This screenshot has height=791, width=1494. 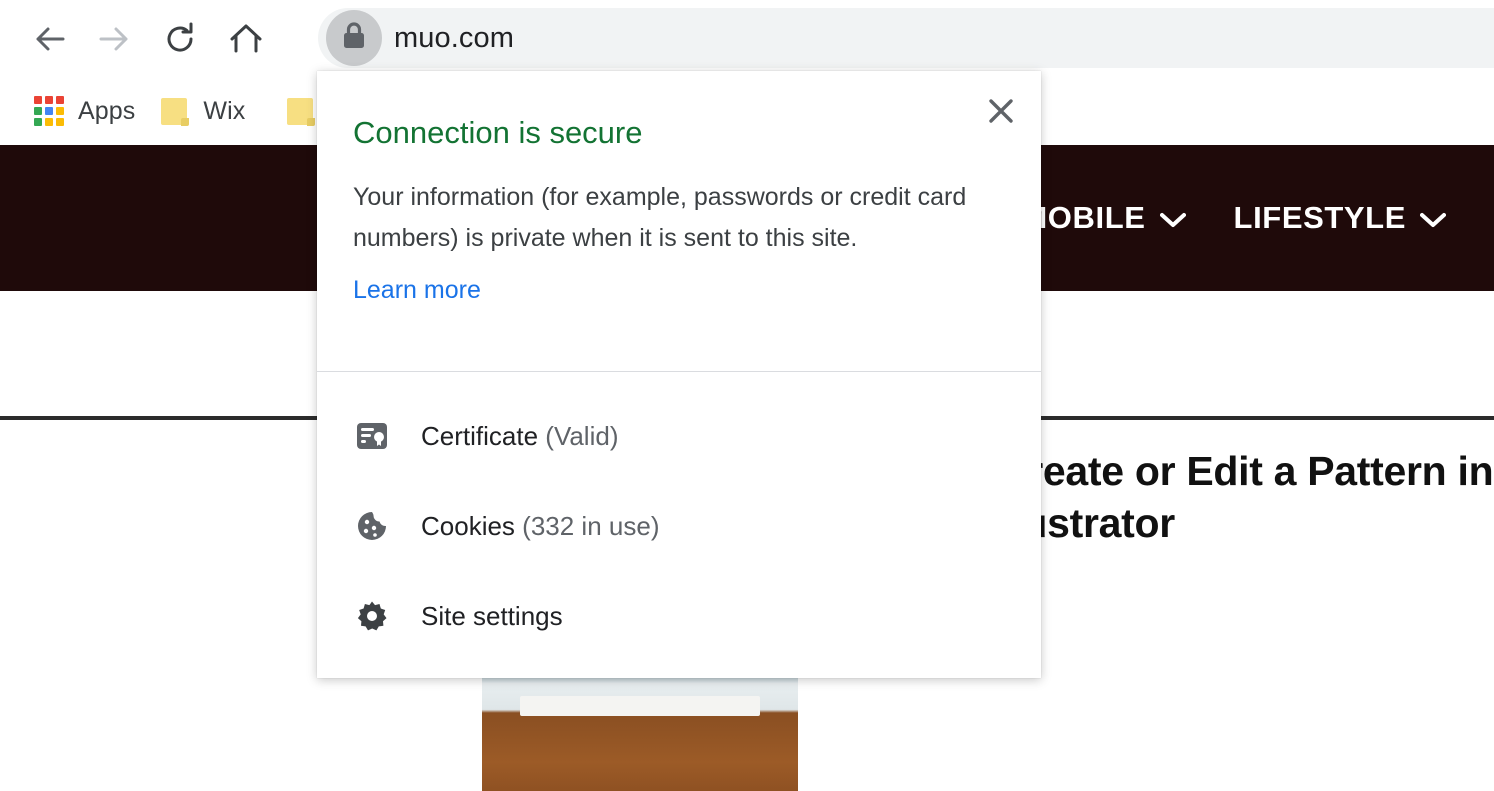 I want to click on popup-row-certificate: Certificate (Valid), so click(x=679, y=436).